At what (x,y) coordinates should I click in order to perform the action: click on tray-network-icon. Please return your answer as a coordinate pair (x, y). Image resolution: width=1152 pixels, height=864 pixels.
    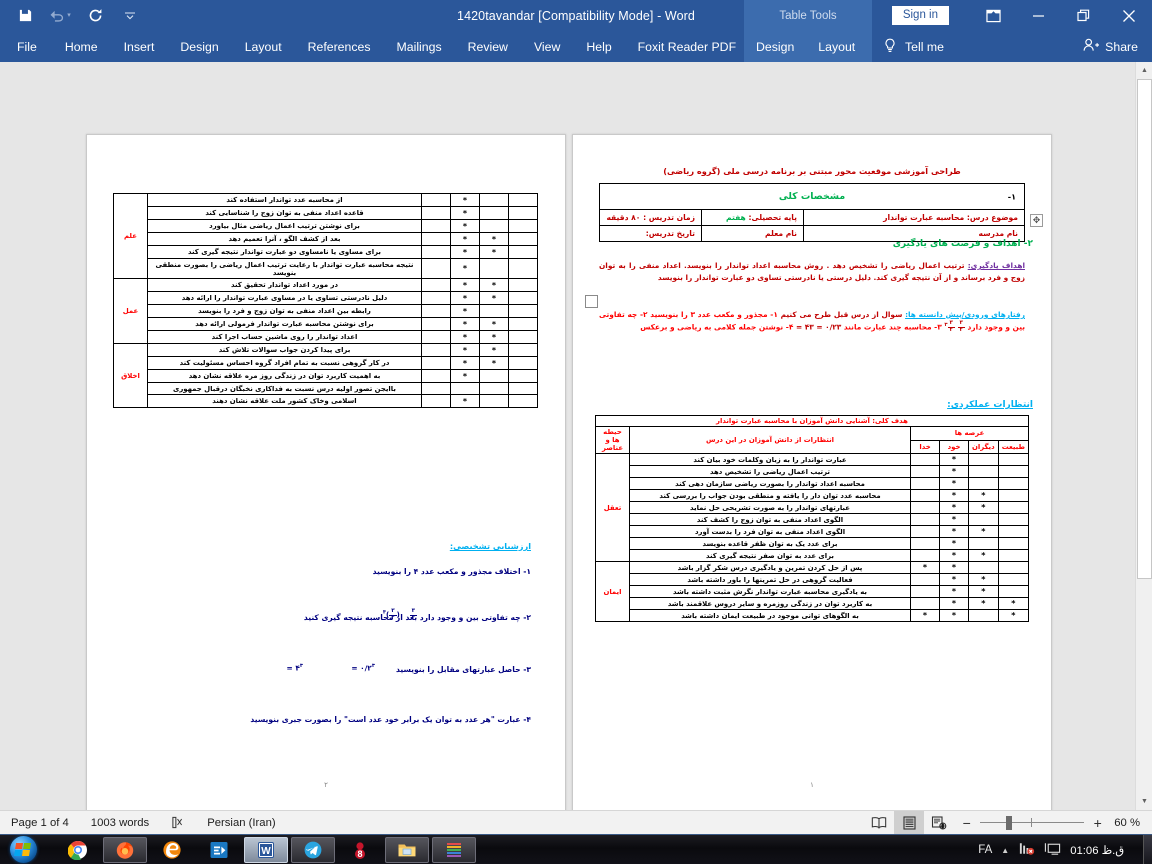
    Looking at the image, I should click on (1026, 850).